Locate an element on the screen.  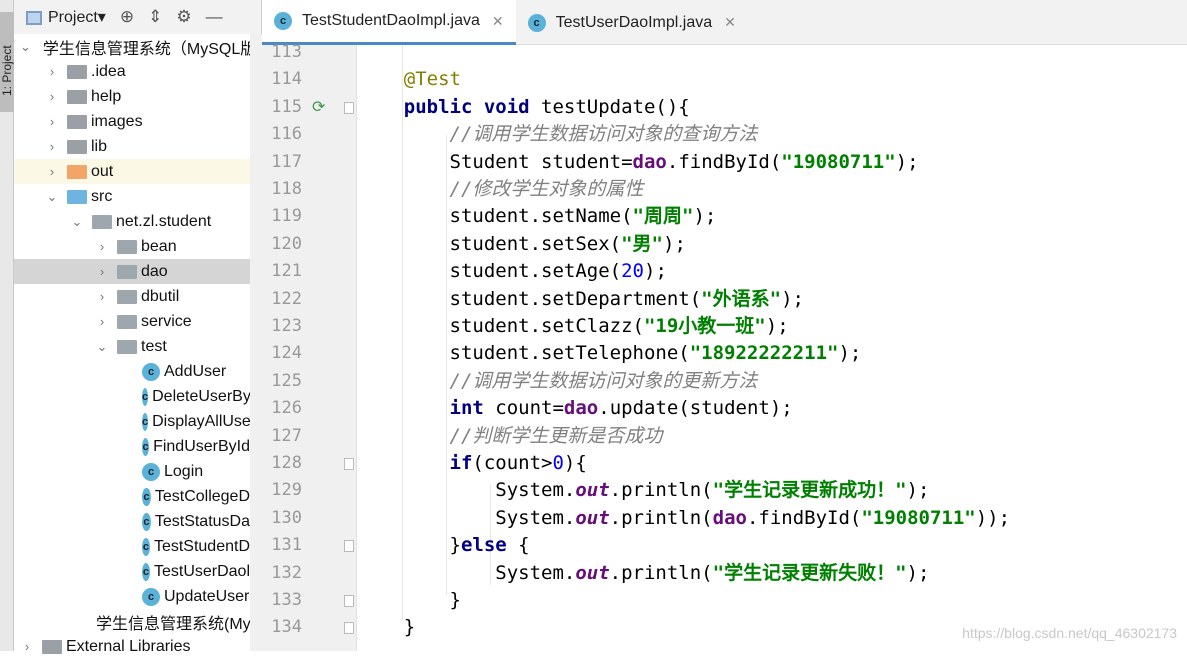
collapse-icon: ⇕ is located at coordinates (155, 17).